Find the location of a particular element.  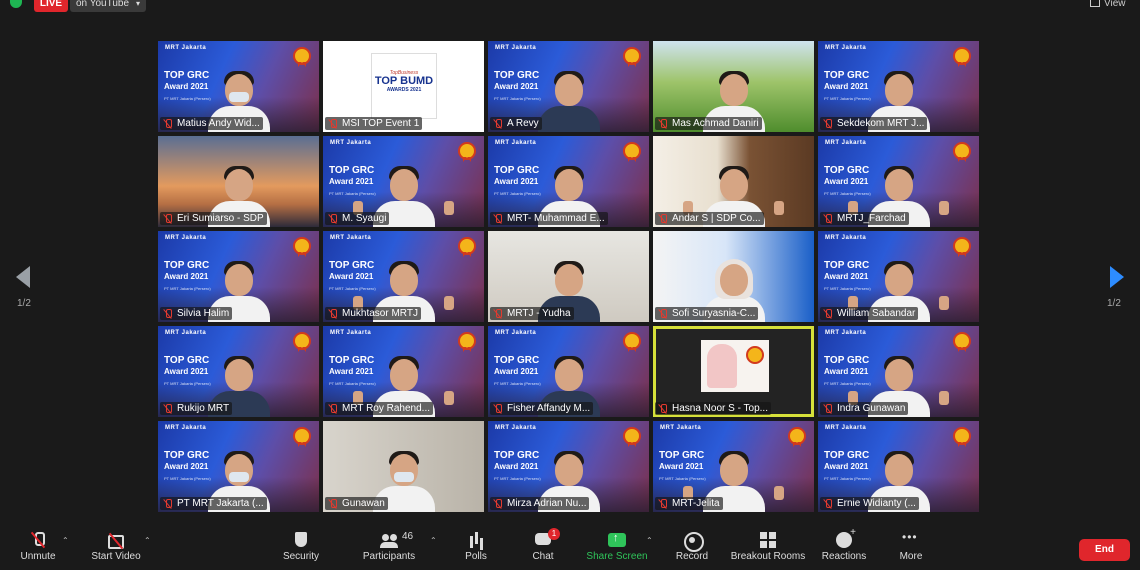

participant-name: Mukhtasor MRTJ is located at coordinates (380, 313).